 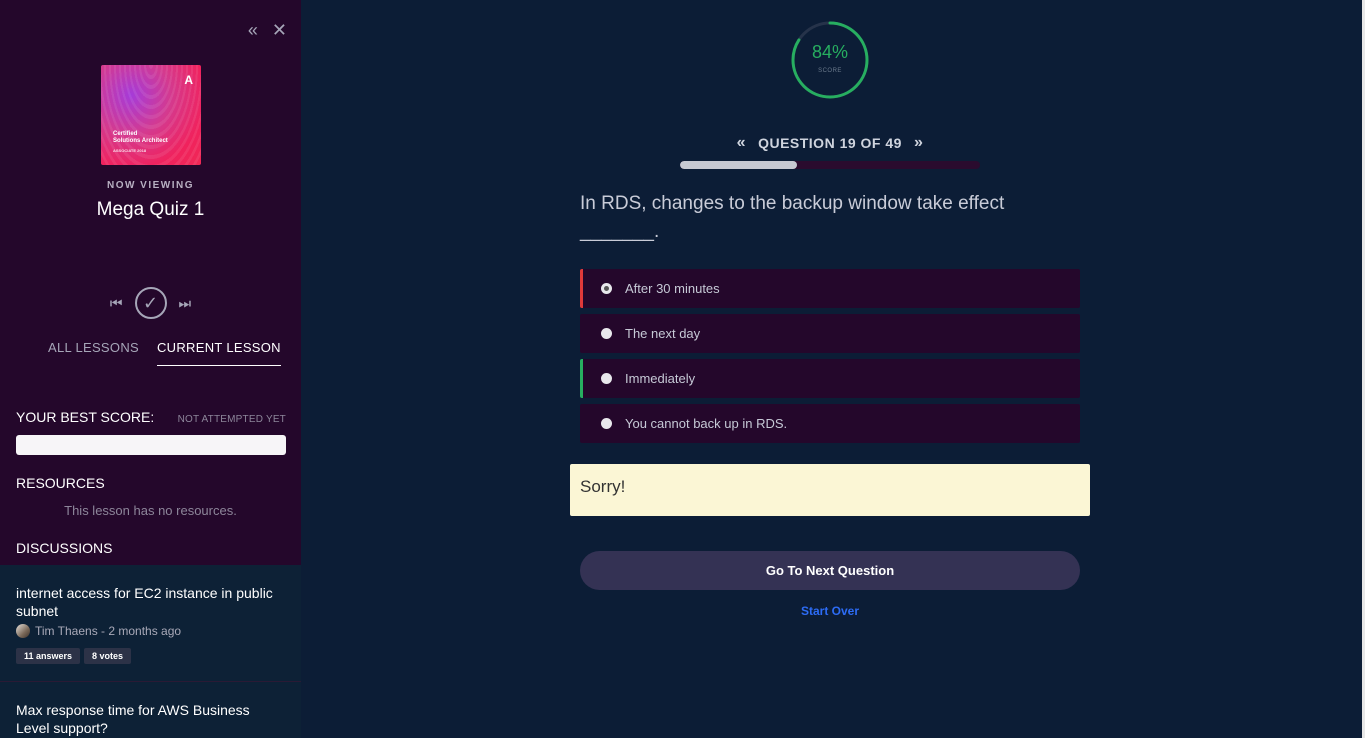 I want to click on lesson-tabs: ALL LESSONS CURRENT LESSON, so click(x=164, y=353).